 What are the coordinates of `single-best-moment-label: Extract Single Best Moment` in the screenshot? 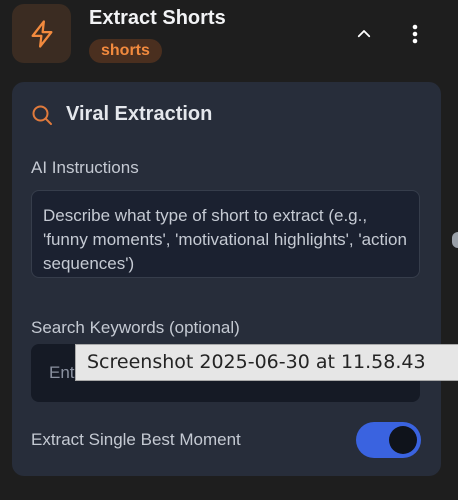 It's located at (136, 439).